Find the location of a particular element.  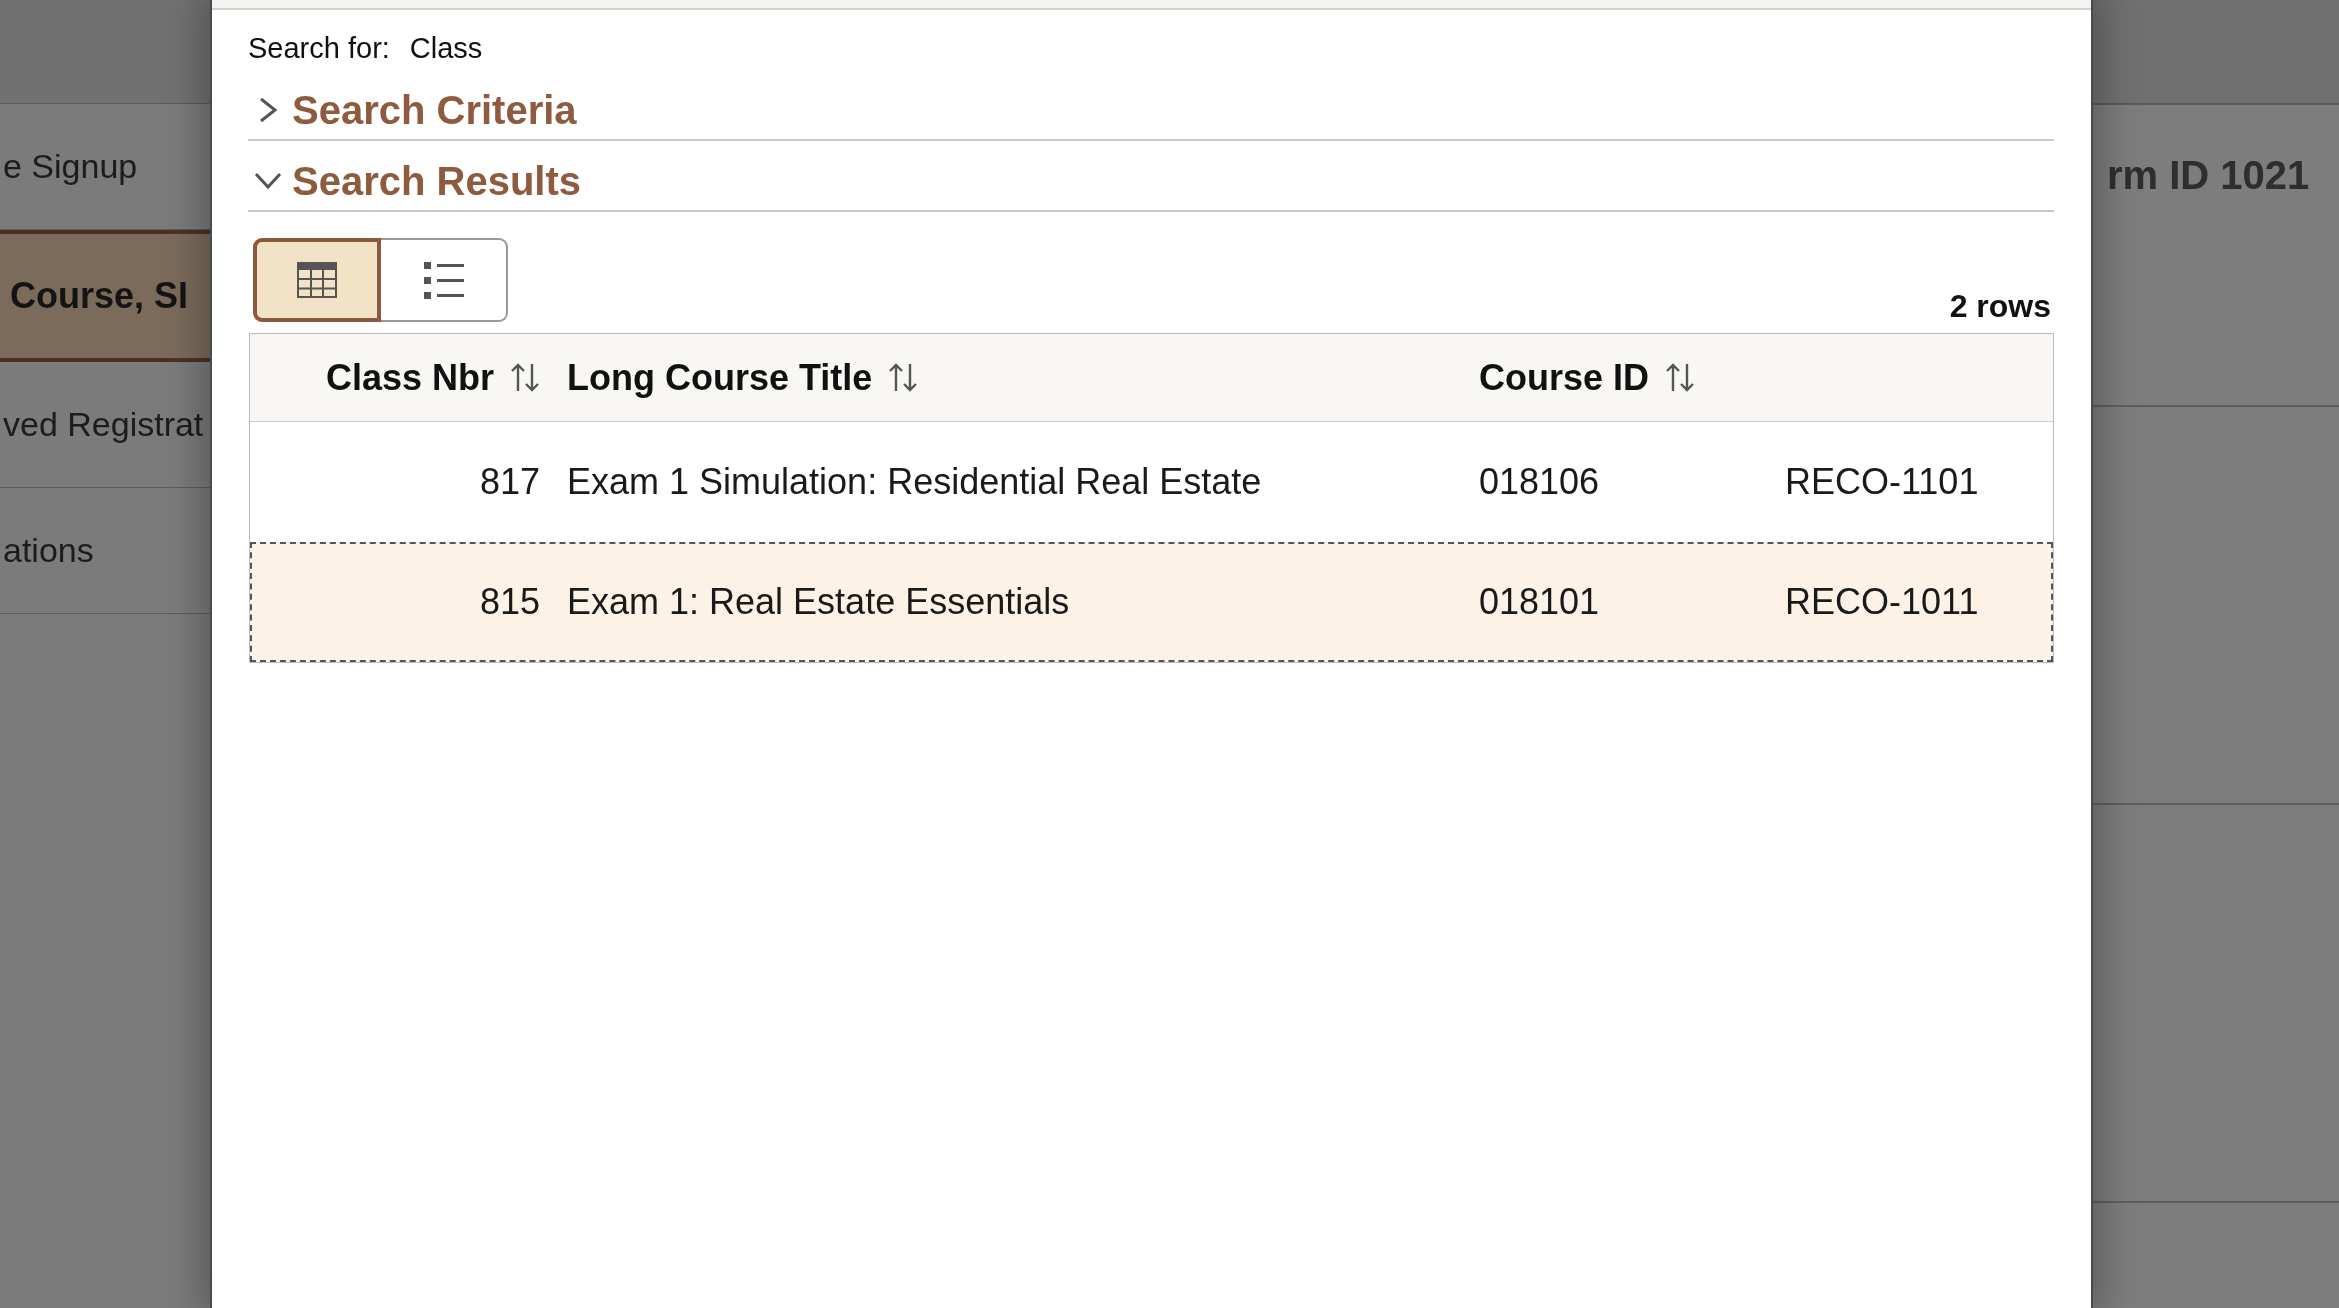

section-header: Search Results is located at coordinates (1151, 182).